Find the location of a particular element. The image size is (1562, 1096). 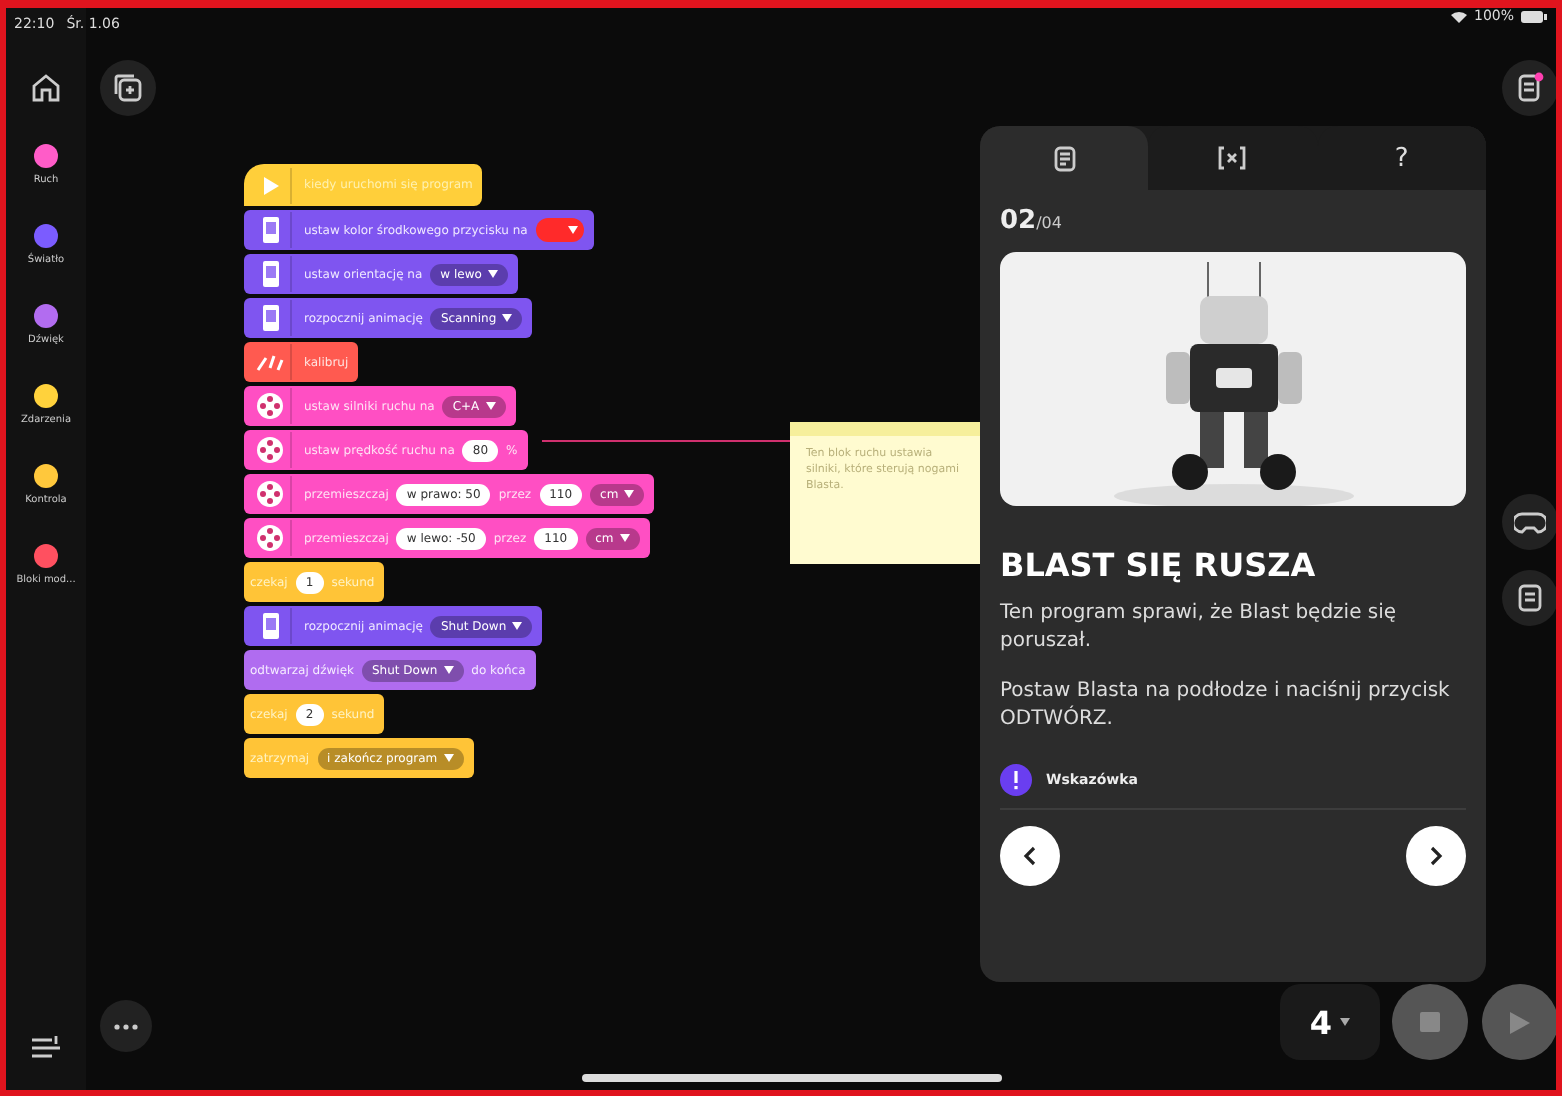

panel-tab is located at coordinates (1064, 158).